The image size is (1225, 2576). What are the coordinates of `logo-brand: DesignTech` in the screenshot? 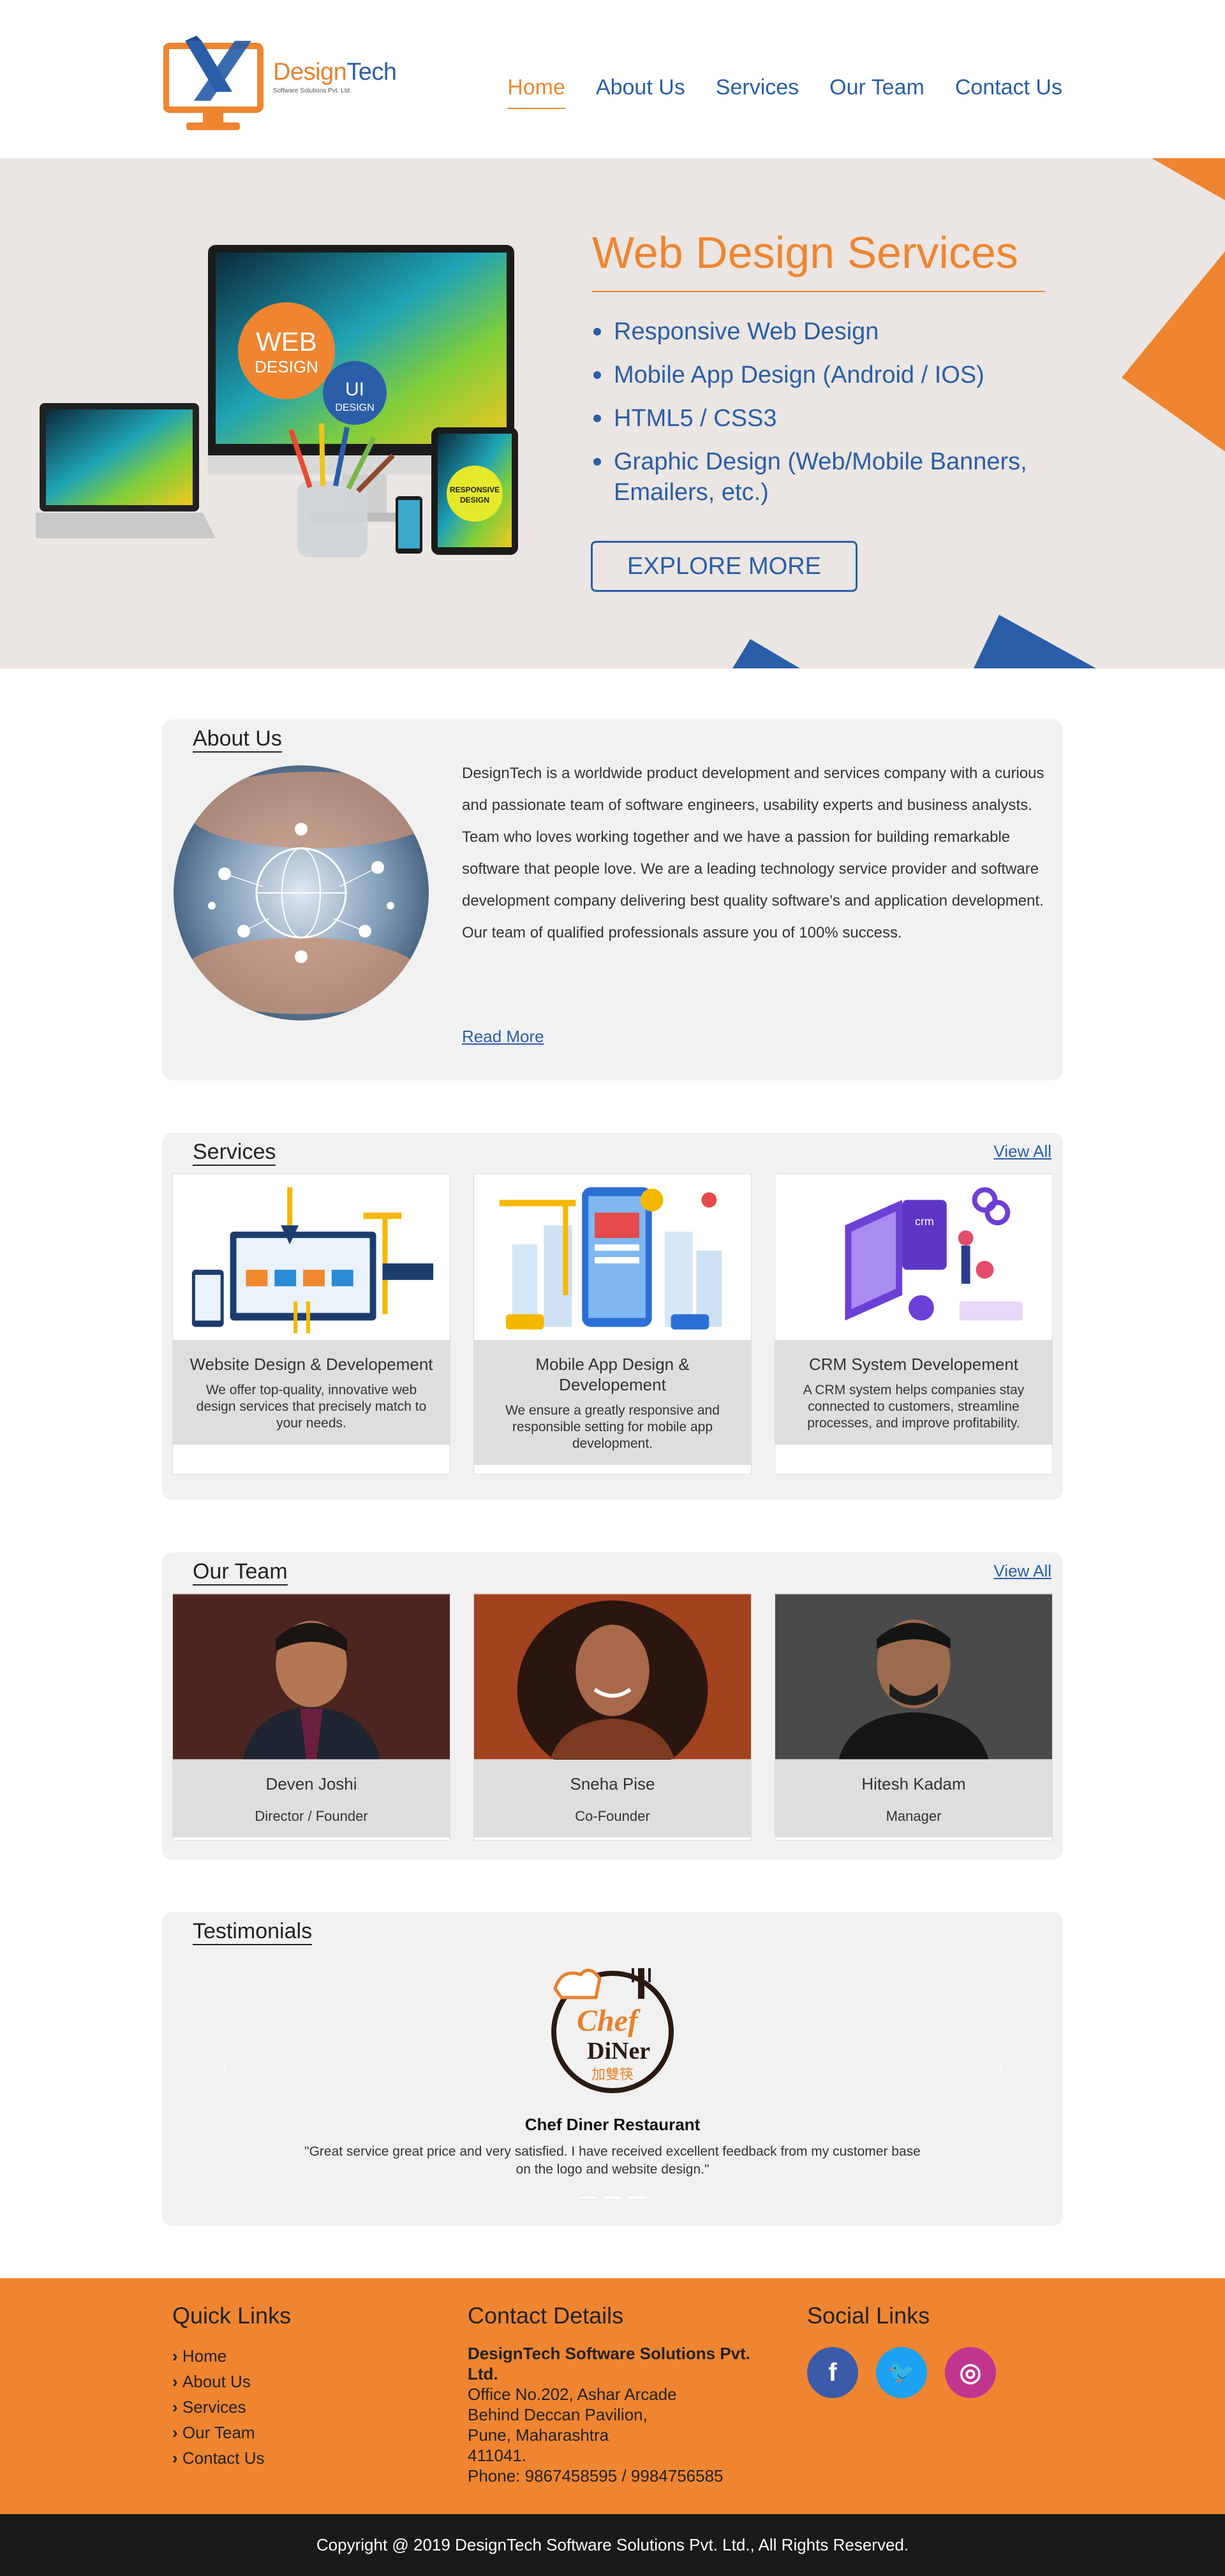 It's located at (335, 72).